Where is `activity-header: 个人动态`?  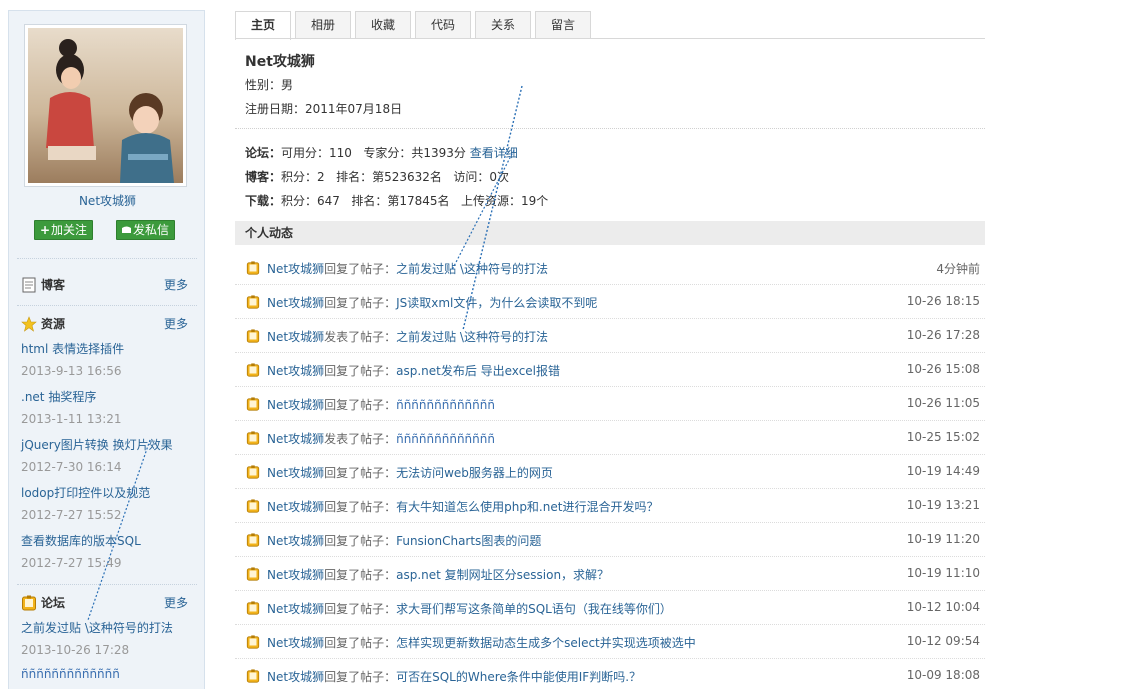 activity-header: 个人动态 is located at coordinates (610, 233).